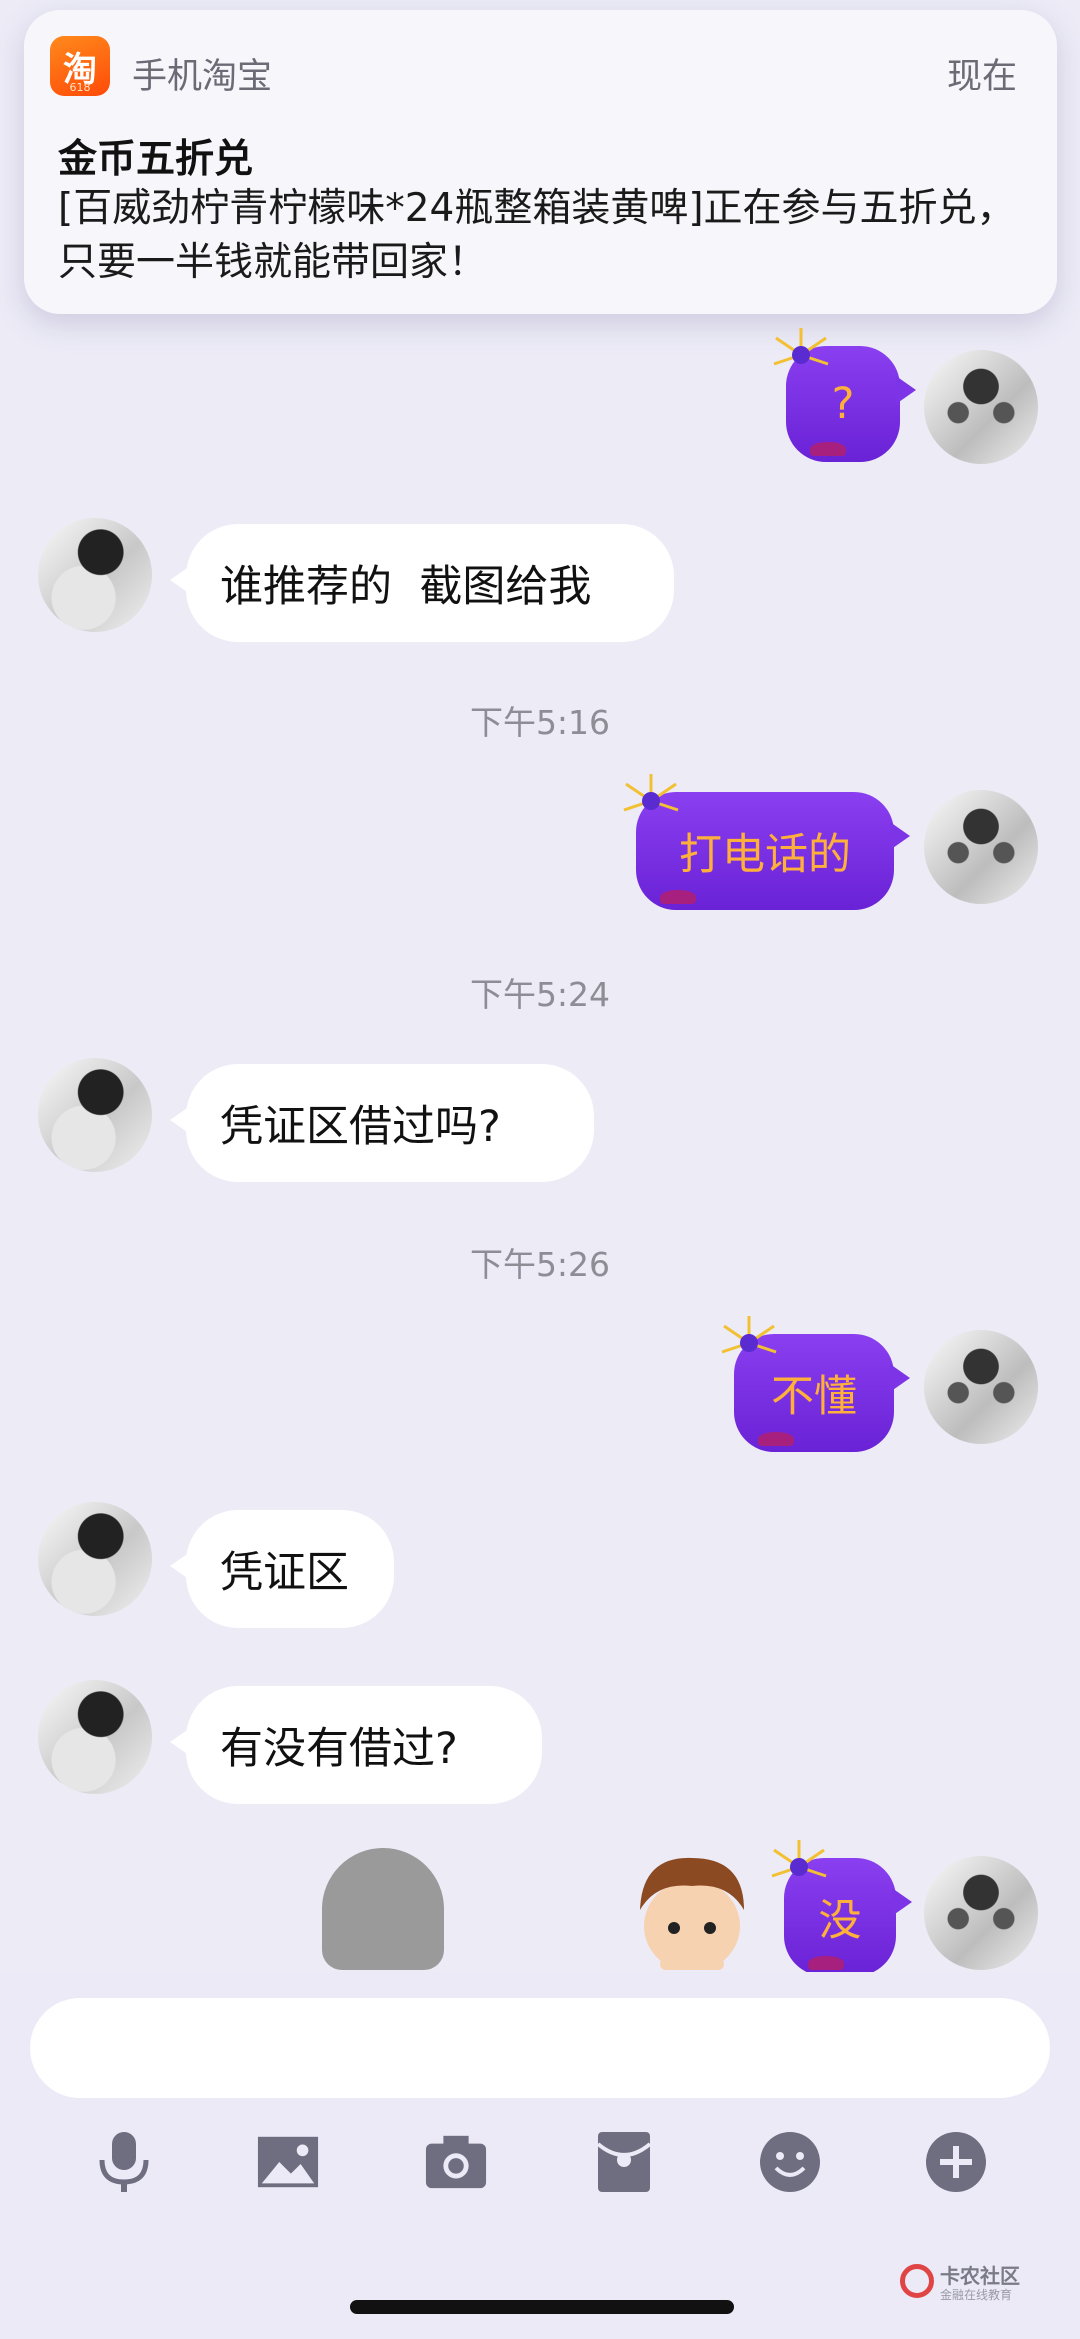 Image resolution: width=1080 pixels, height=2339 pixels. What do you see at coordinates (980, 2282) in the screenshot?
I see `watermark-logo: 卡农社区 金融在线教育` at bounding box center [980, 2282].